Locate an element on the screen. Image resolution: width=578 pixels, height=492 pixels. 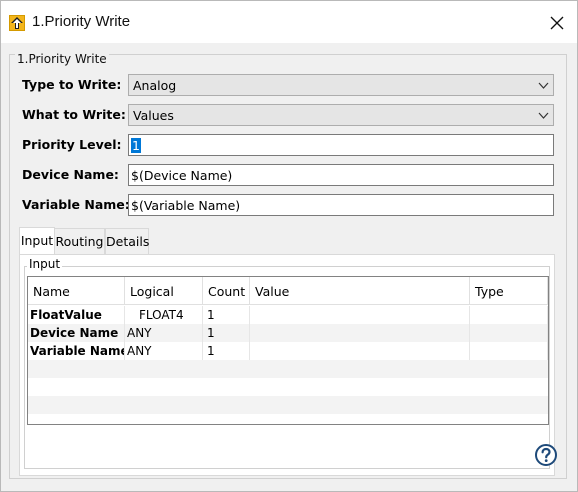
what-to-write-value: Values is located at coordinates (153, 115).